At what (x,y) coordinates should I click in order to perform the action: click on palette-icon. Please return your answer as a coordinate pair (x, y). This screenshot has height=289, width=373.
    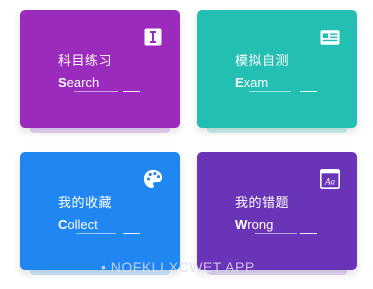
    Looking at the image, I should click on (153, 179).